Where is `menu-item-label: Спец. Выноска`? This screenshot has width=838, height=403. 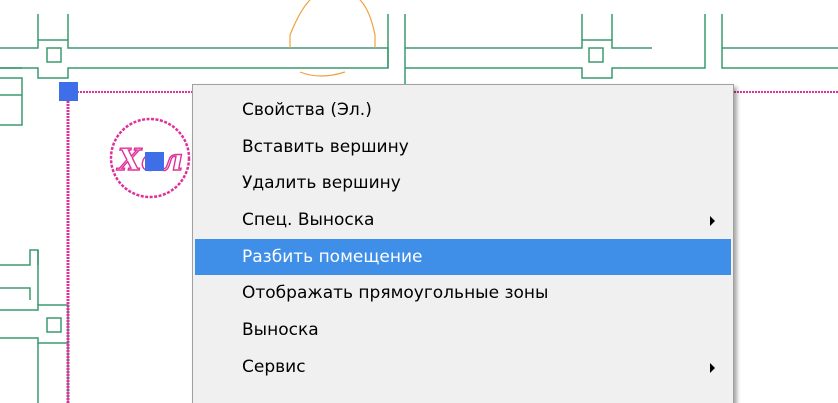 menu-item-label: Спец. Выноска is located at coordinates (308, 220).